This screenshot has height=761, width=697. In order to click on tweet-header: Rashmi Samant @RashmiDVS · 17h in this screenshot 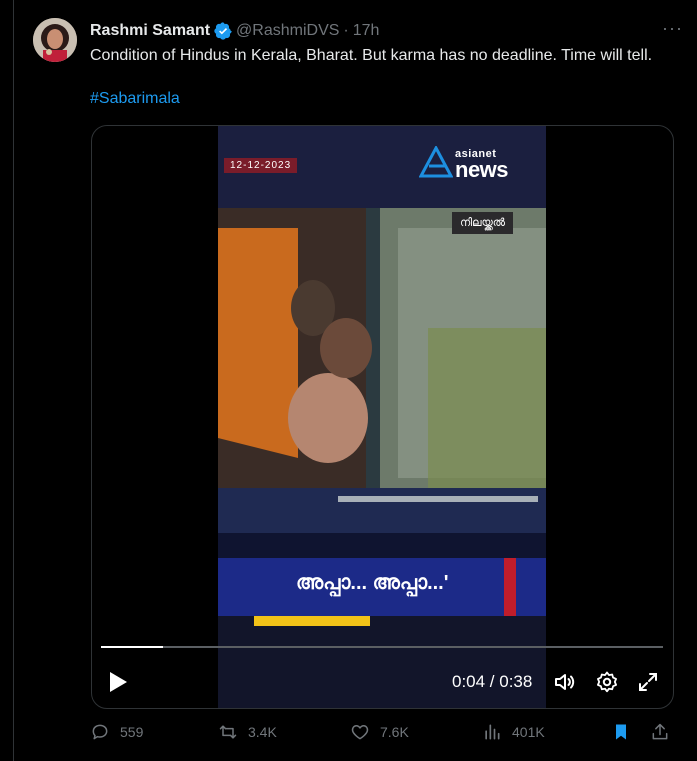, I will do `click(388, 31)`.